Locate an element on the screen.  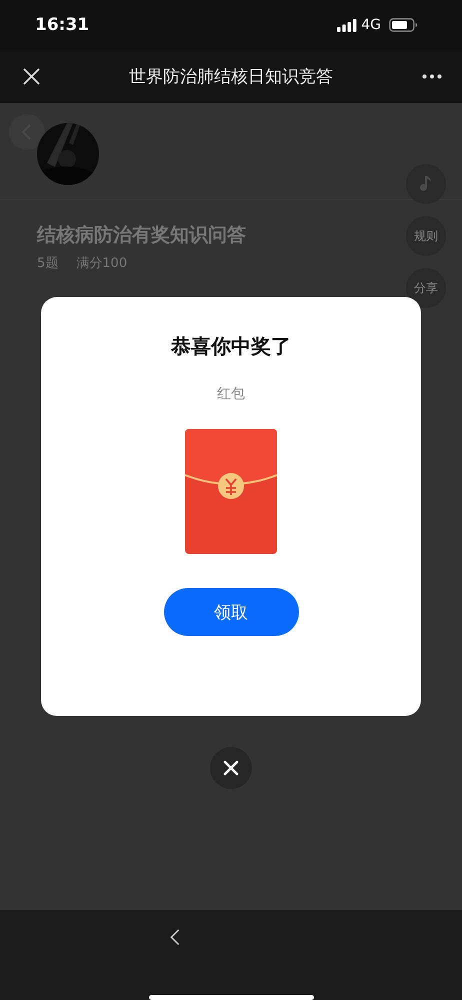
dialog-title: 恭喜你中奖了 is located at coordinates (231, 346).